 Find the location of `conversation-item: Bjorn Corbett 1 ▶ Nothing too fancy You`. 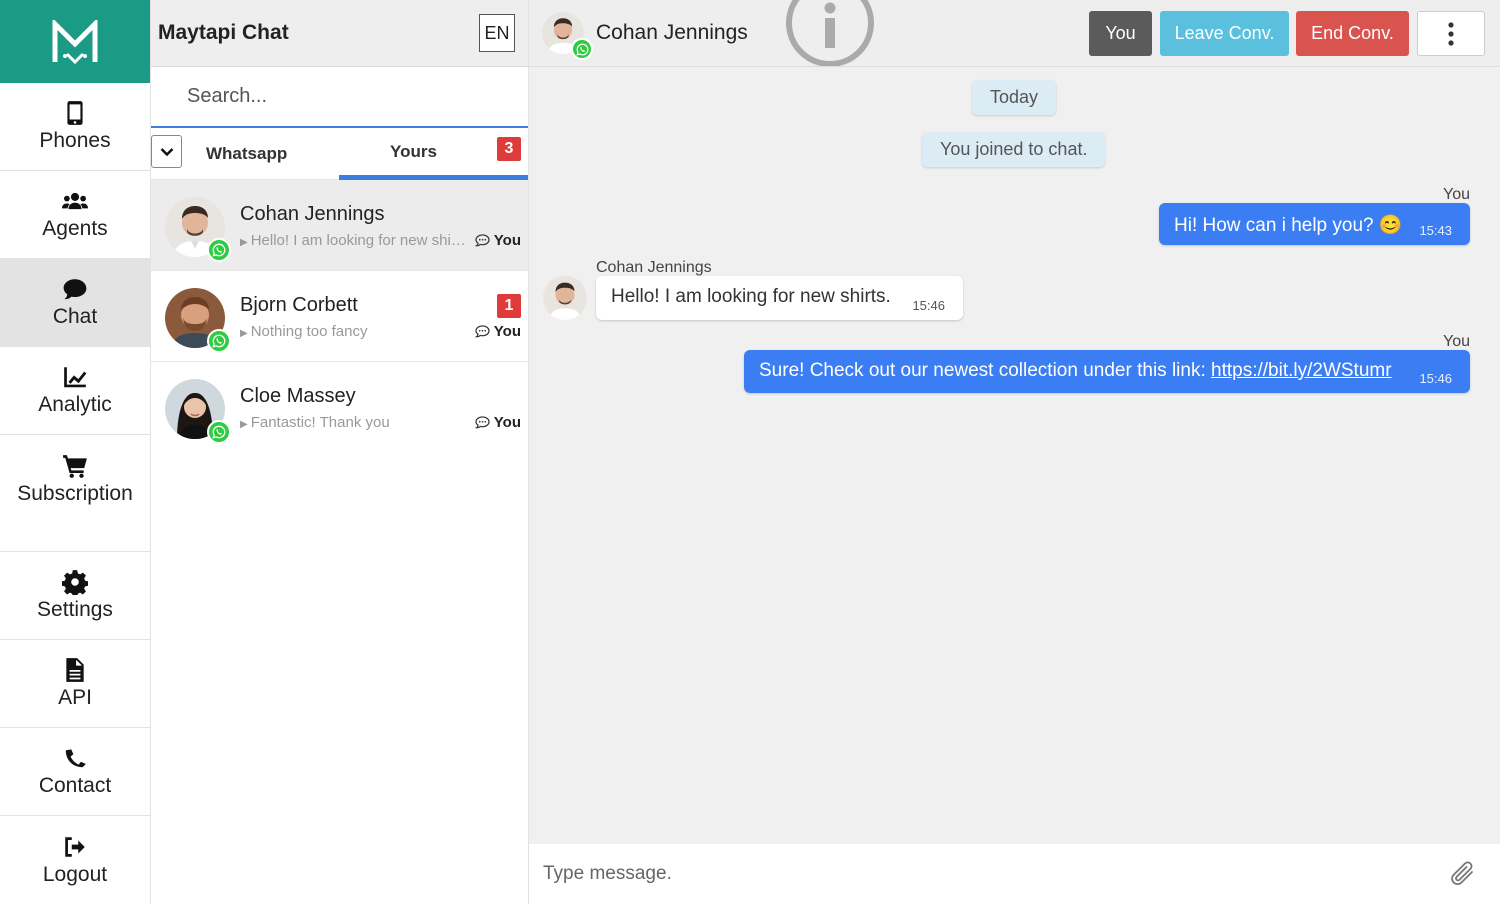

conversation-item: Bjorn Corbett 1 ▶ Nothing too fancy You is located at coordinates (339, 316).